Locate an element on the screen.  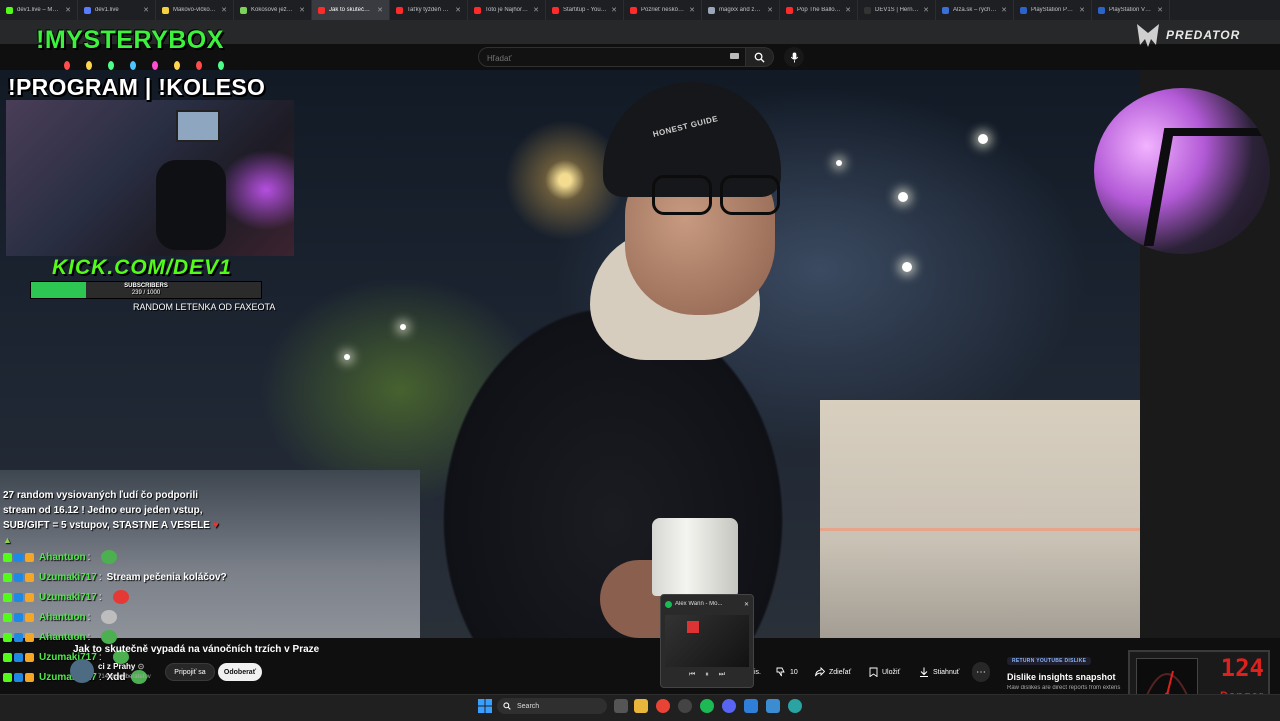
taskbar-search: Search is located at coordinates (552, 706).